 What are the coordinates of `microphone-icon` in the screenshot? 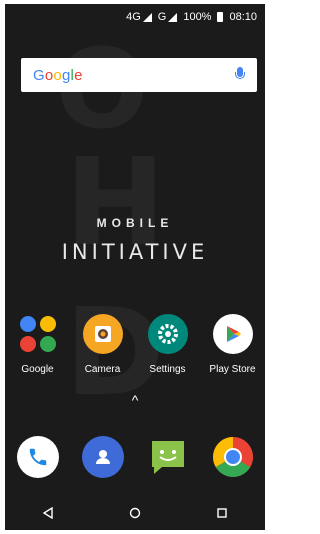 It's located at (240, 75).